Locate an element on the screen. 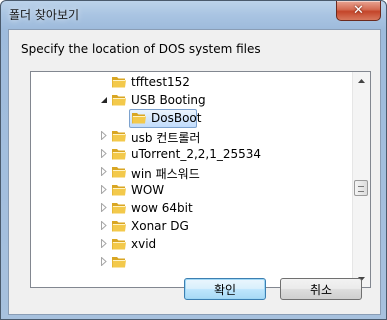  tree-item-label: uTorrent_2,2,1_25534 is located at coordinates (196, 154).